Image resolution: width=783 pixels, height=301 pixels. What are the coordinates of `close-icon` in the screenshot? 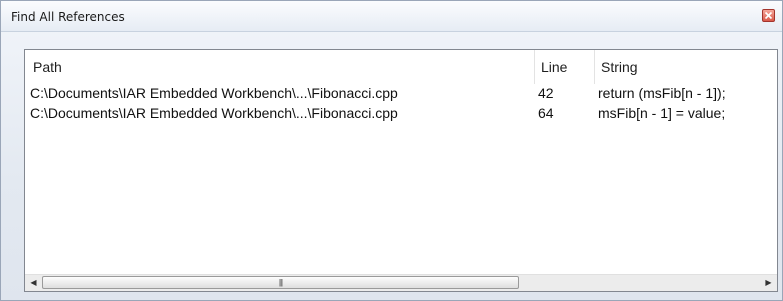 It's located at (768, 15).